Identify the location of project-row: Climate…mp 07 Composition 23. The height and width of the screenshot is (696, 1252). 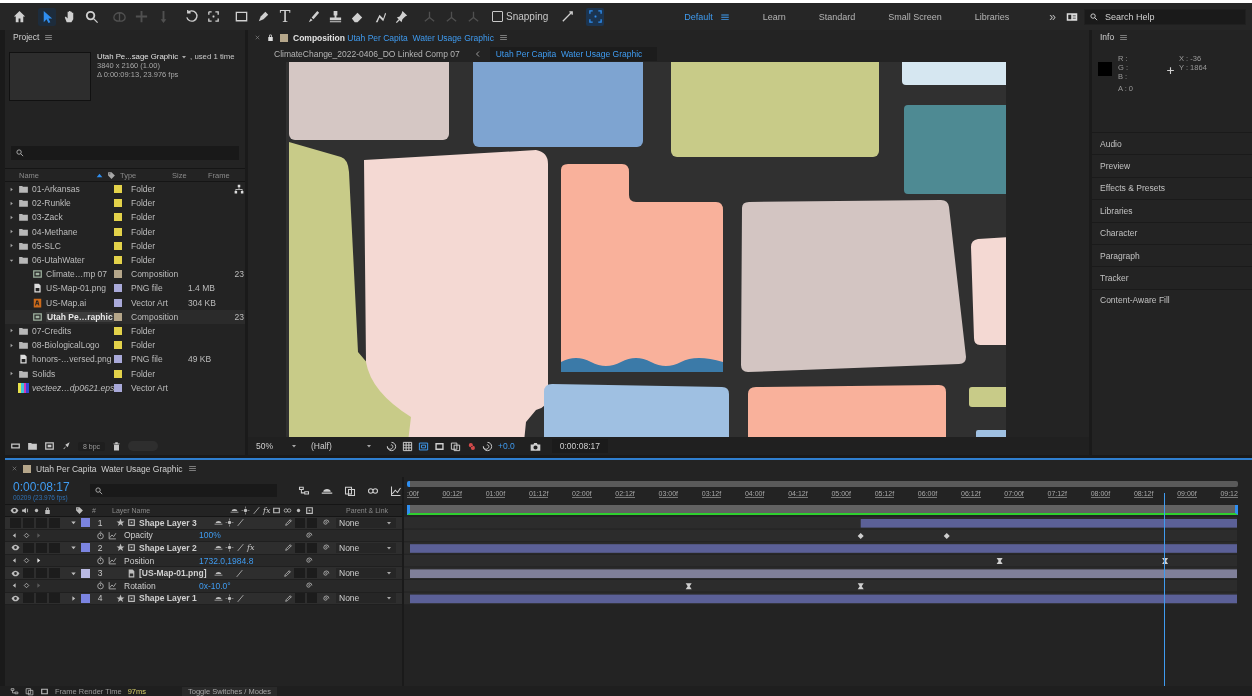
(125, 274).